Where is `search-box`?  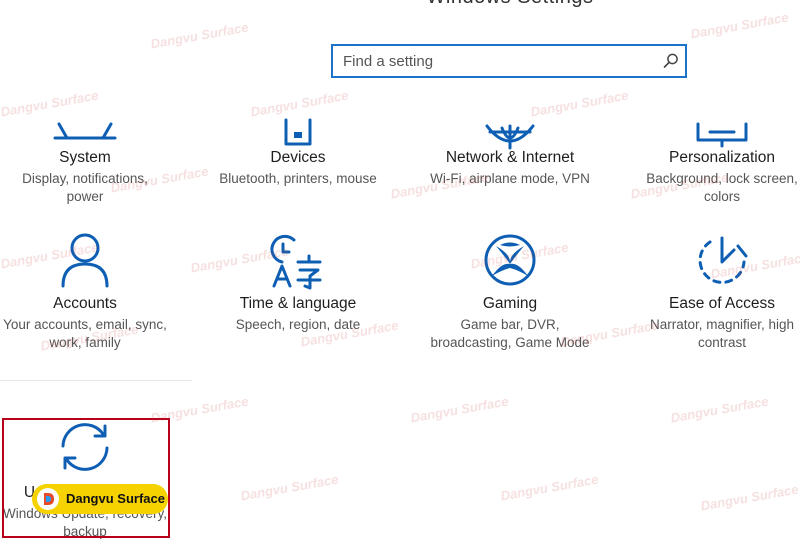 search-box is located at coordinates (509, 61).